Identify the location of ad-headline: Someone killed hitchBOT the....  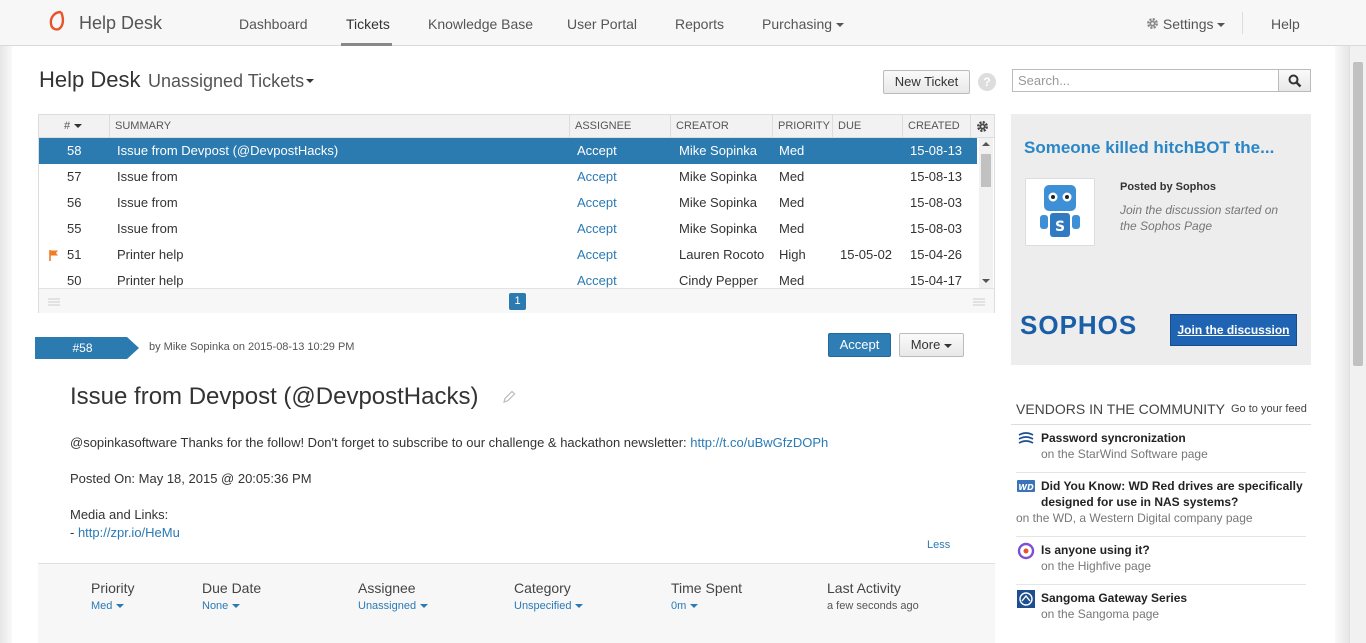
(1149, 148).